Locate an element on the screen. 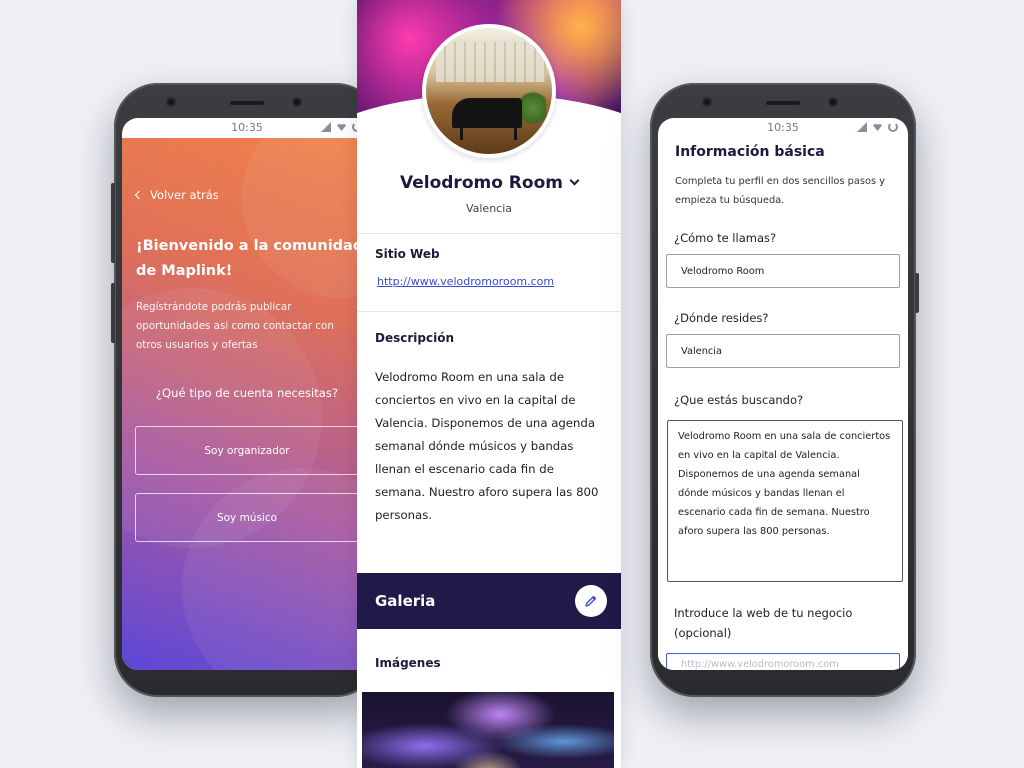 The height and width of the screenshot is (768, 1024). website-input is located at coordinates (783, 661).